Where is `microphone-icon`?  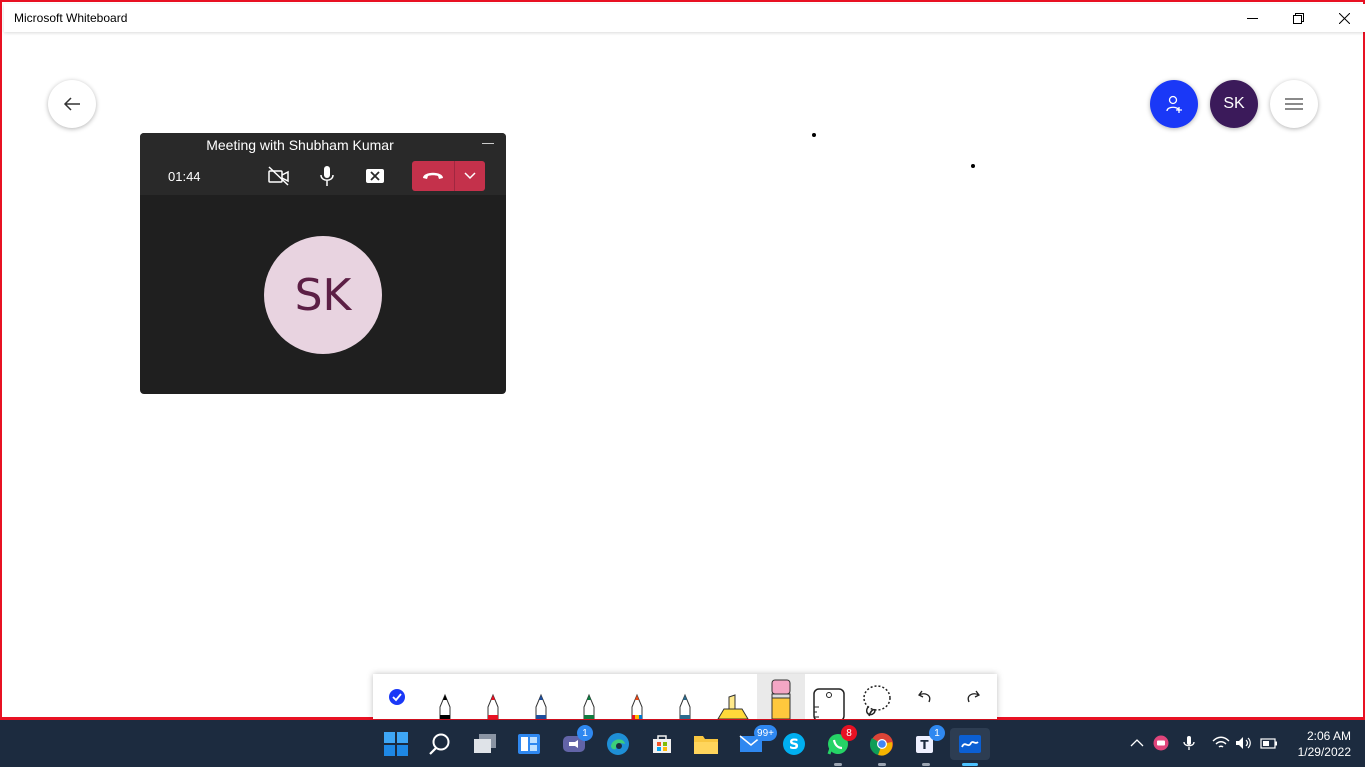 microphone-icon is located at coordinates (327, 176).